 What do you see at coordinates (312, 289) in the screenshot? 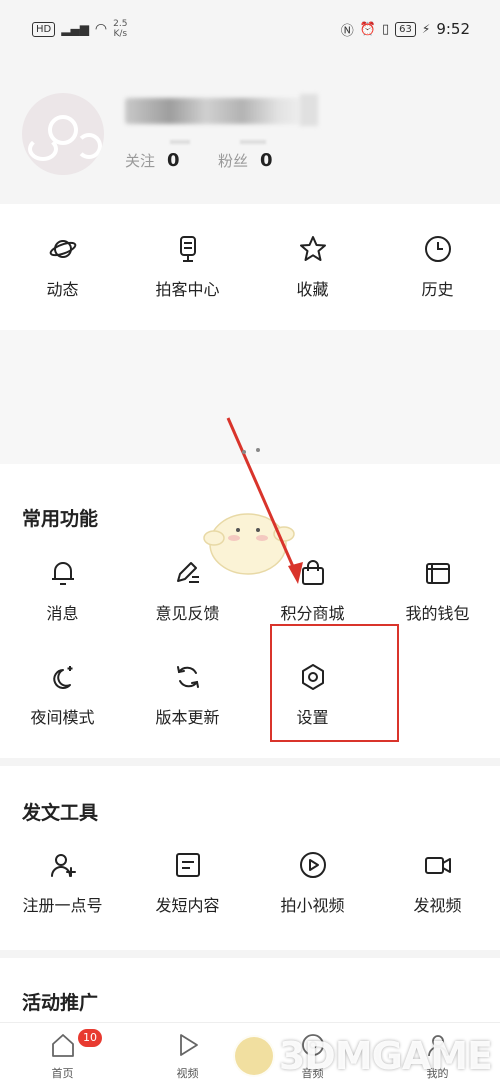
I see `shortcut-label: 收藏` at bounding box center [312, 289].